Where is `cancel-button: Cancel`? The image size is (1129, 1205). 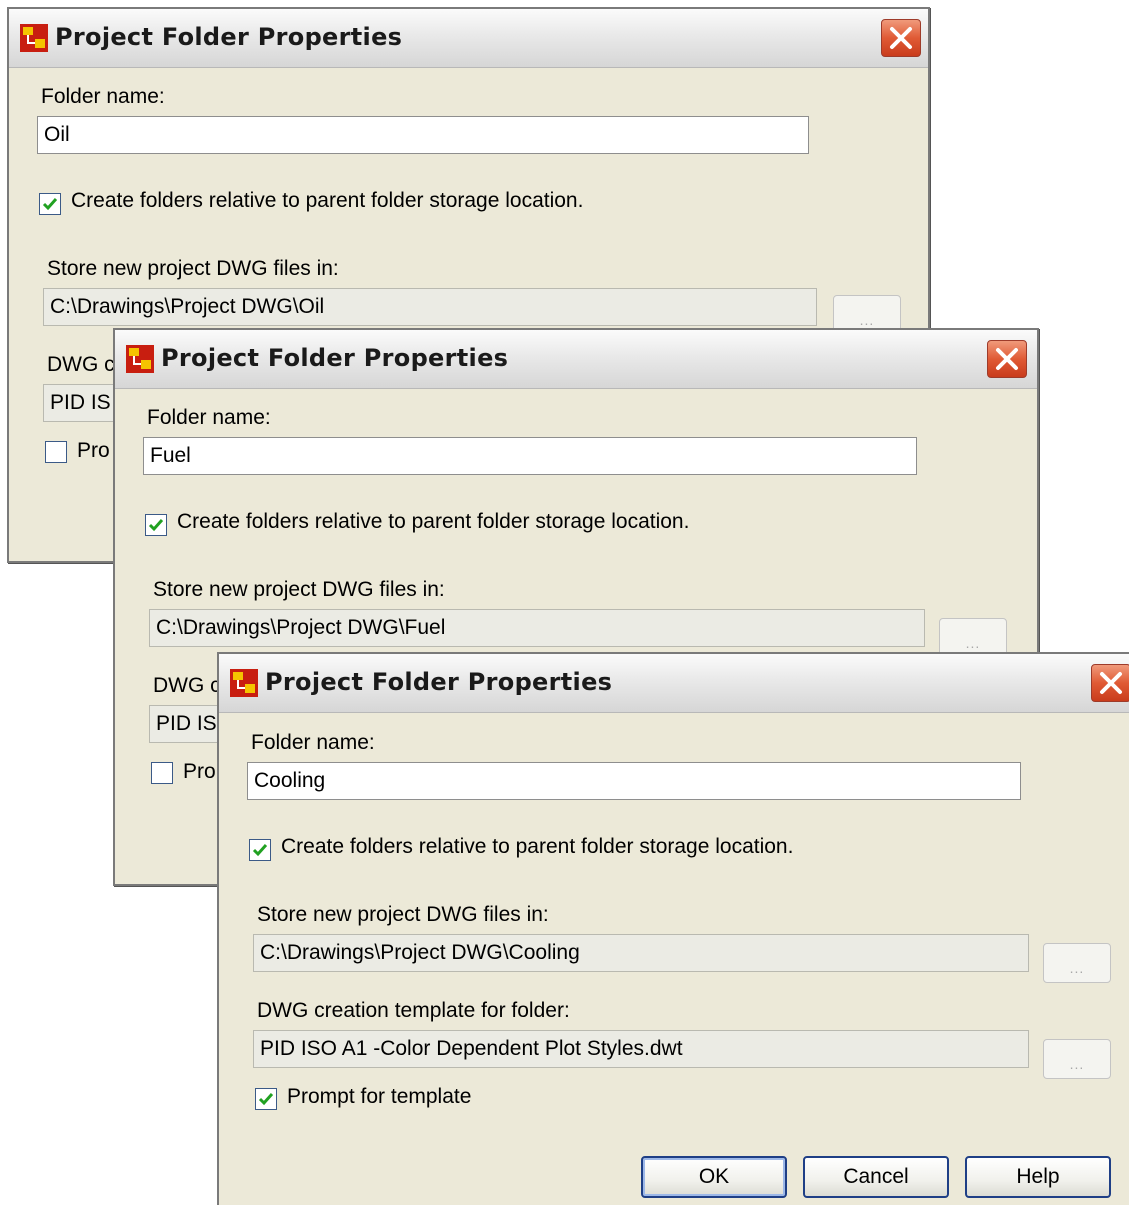 cancel-button: Cancel is located at coordinates (876, 1177).